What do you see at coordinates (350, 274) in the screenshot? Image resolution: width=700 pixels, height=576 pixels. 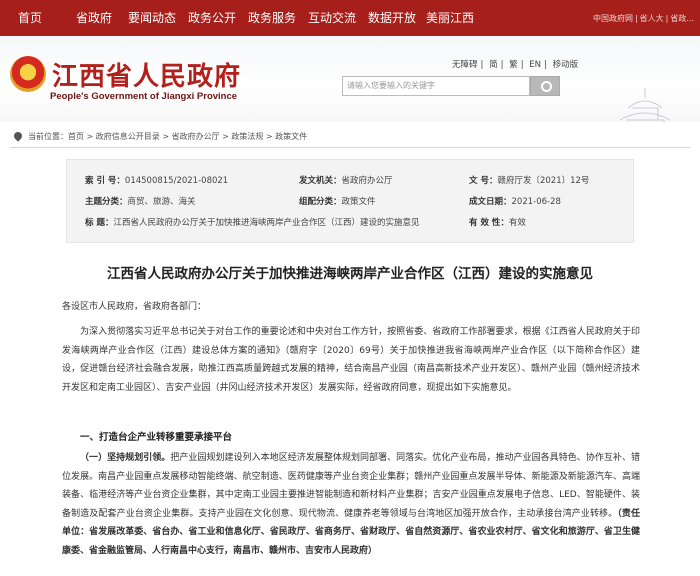 I see `document-title: 江西省人民政府办公厅关于加快推进海峡两岸产业合作区（江西）建设的实施意见` at bounding box center [350, 274].